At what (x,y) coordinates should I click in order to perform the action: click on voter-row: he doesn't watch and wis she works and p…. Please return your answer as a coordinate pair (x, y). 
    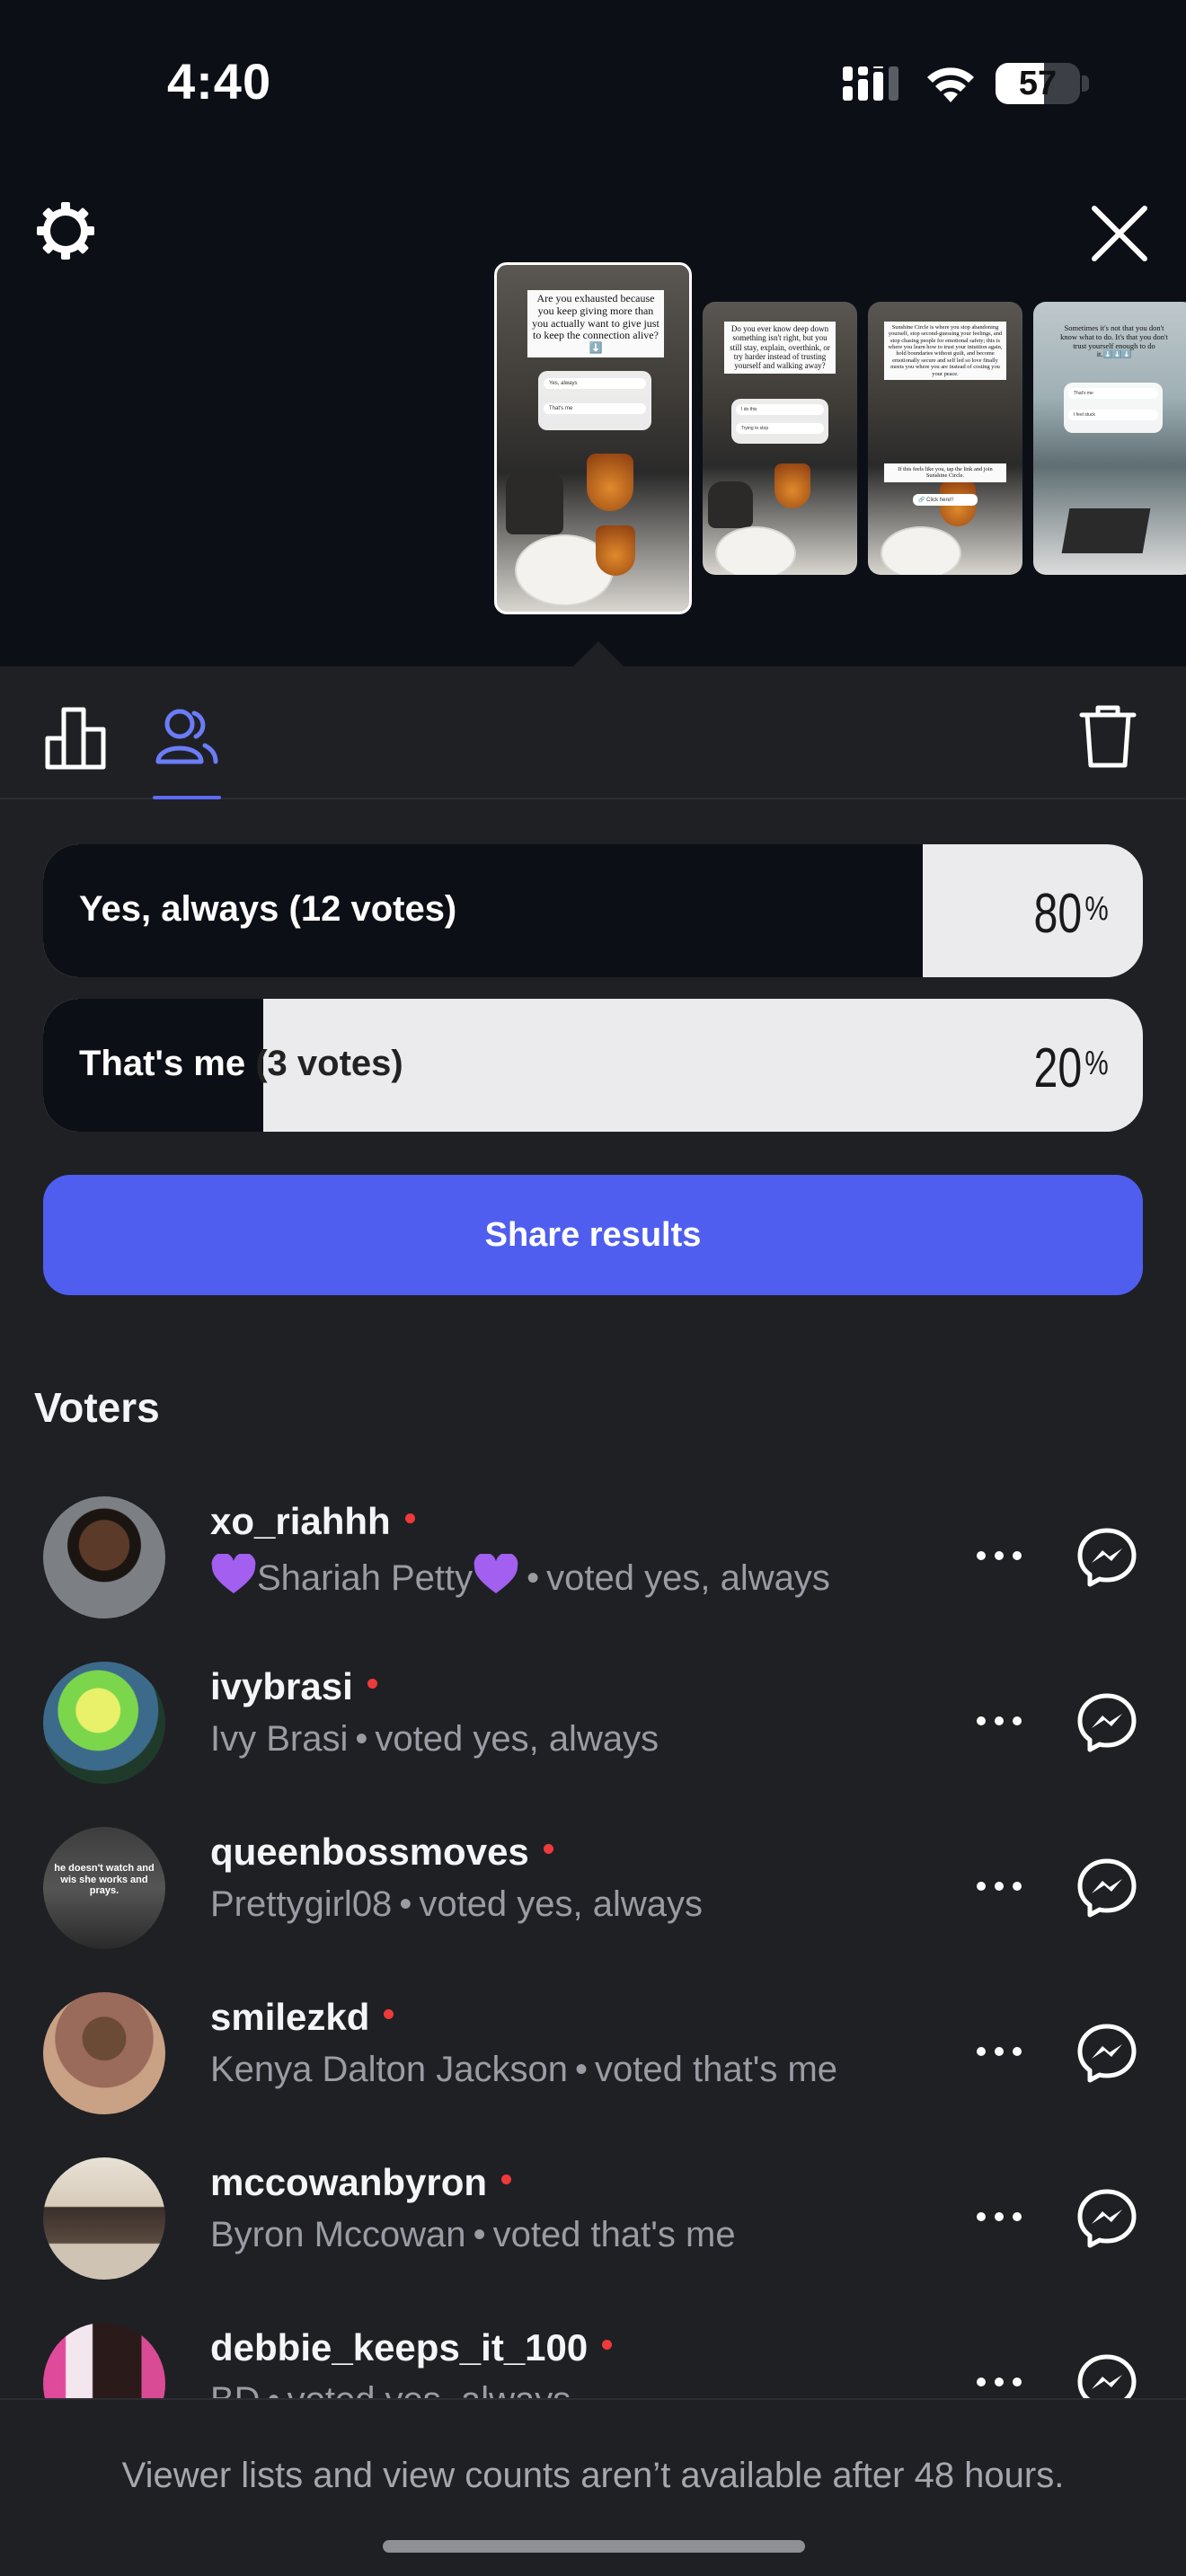
    Looking at the image, I should click on (593, 1888).